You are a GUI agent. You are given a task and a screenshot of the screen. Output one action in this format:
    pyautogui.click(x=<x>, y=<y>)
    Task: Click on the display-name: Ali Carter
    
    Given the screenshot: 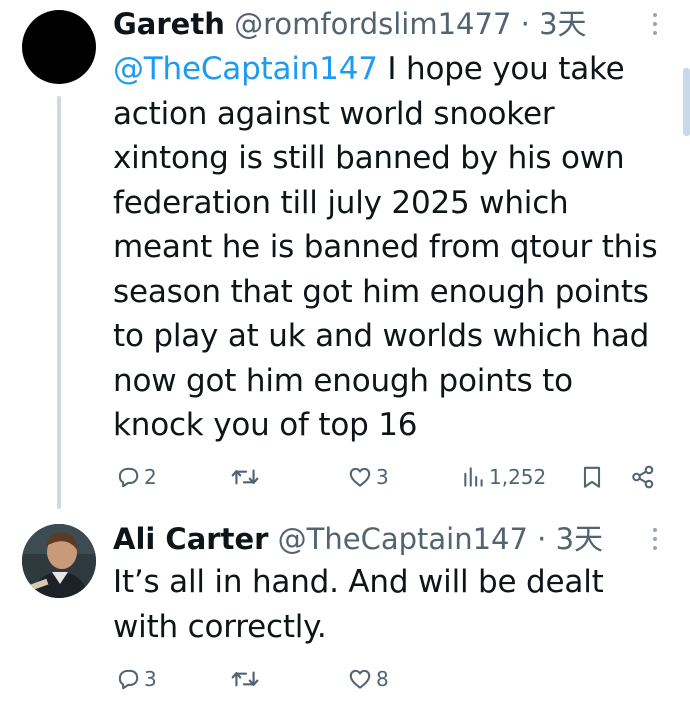 What is the action you would take?
    pyautogui.click(x=190, y=539)
    